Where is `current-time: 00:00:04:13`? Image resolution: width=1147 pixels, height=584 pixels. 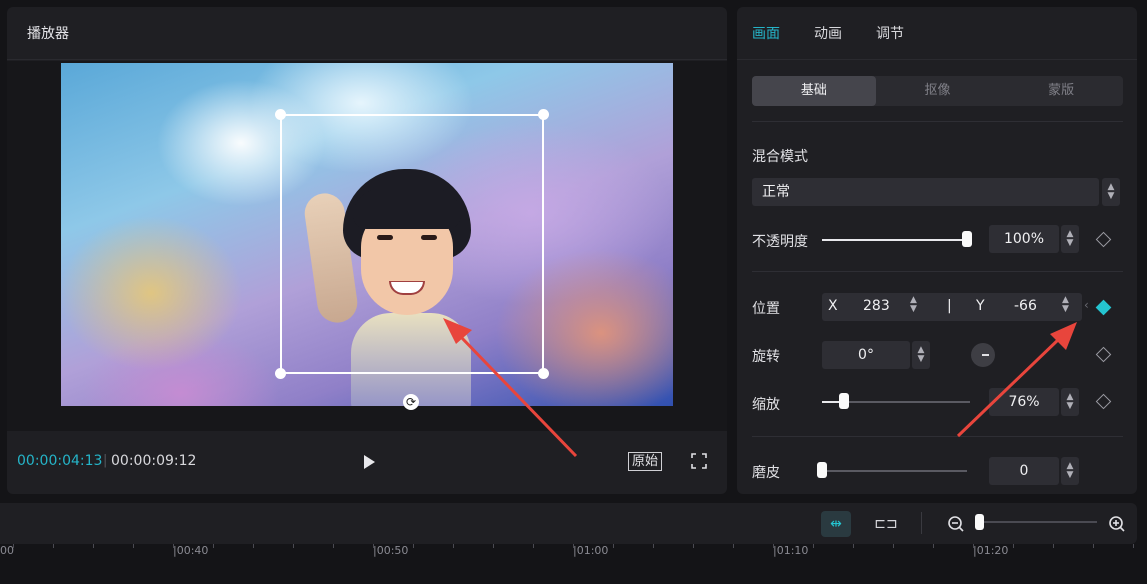 current-time: 00:00:04:13 is located at coordinates (60, 461).